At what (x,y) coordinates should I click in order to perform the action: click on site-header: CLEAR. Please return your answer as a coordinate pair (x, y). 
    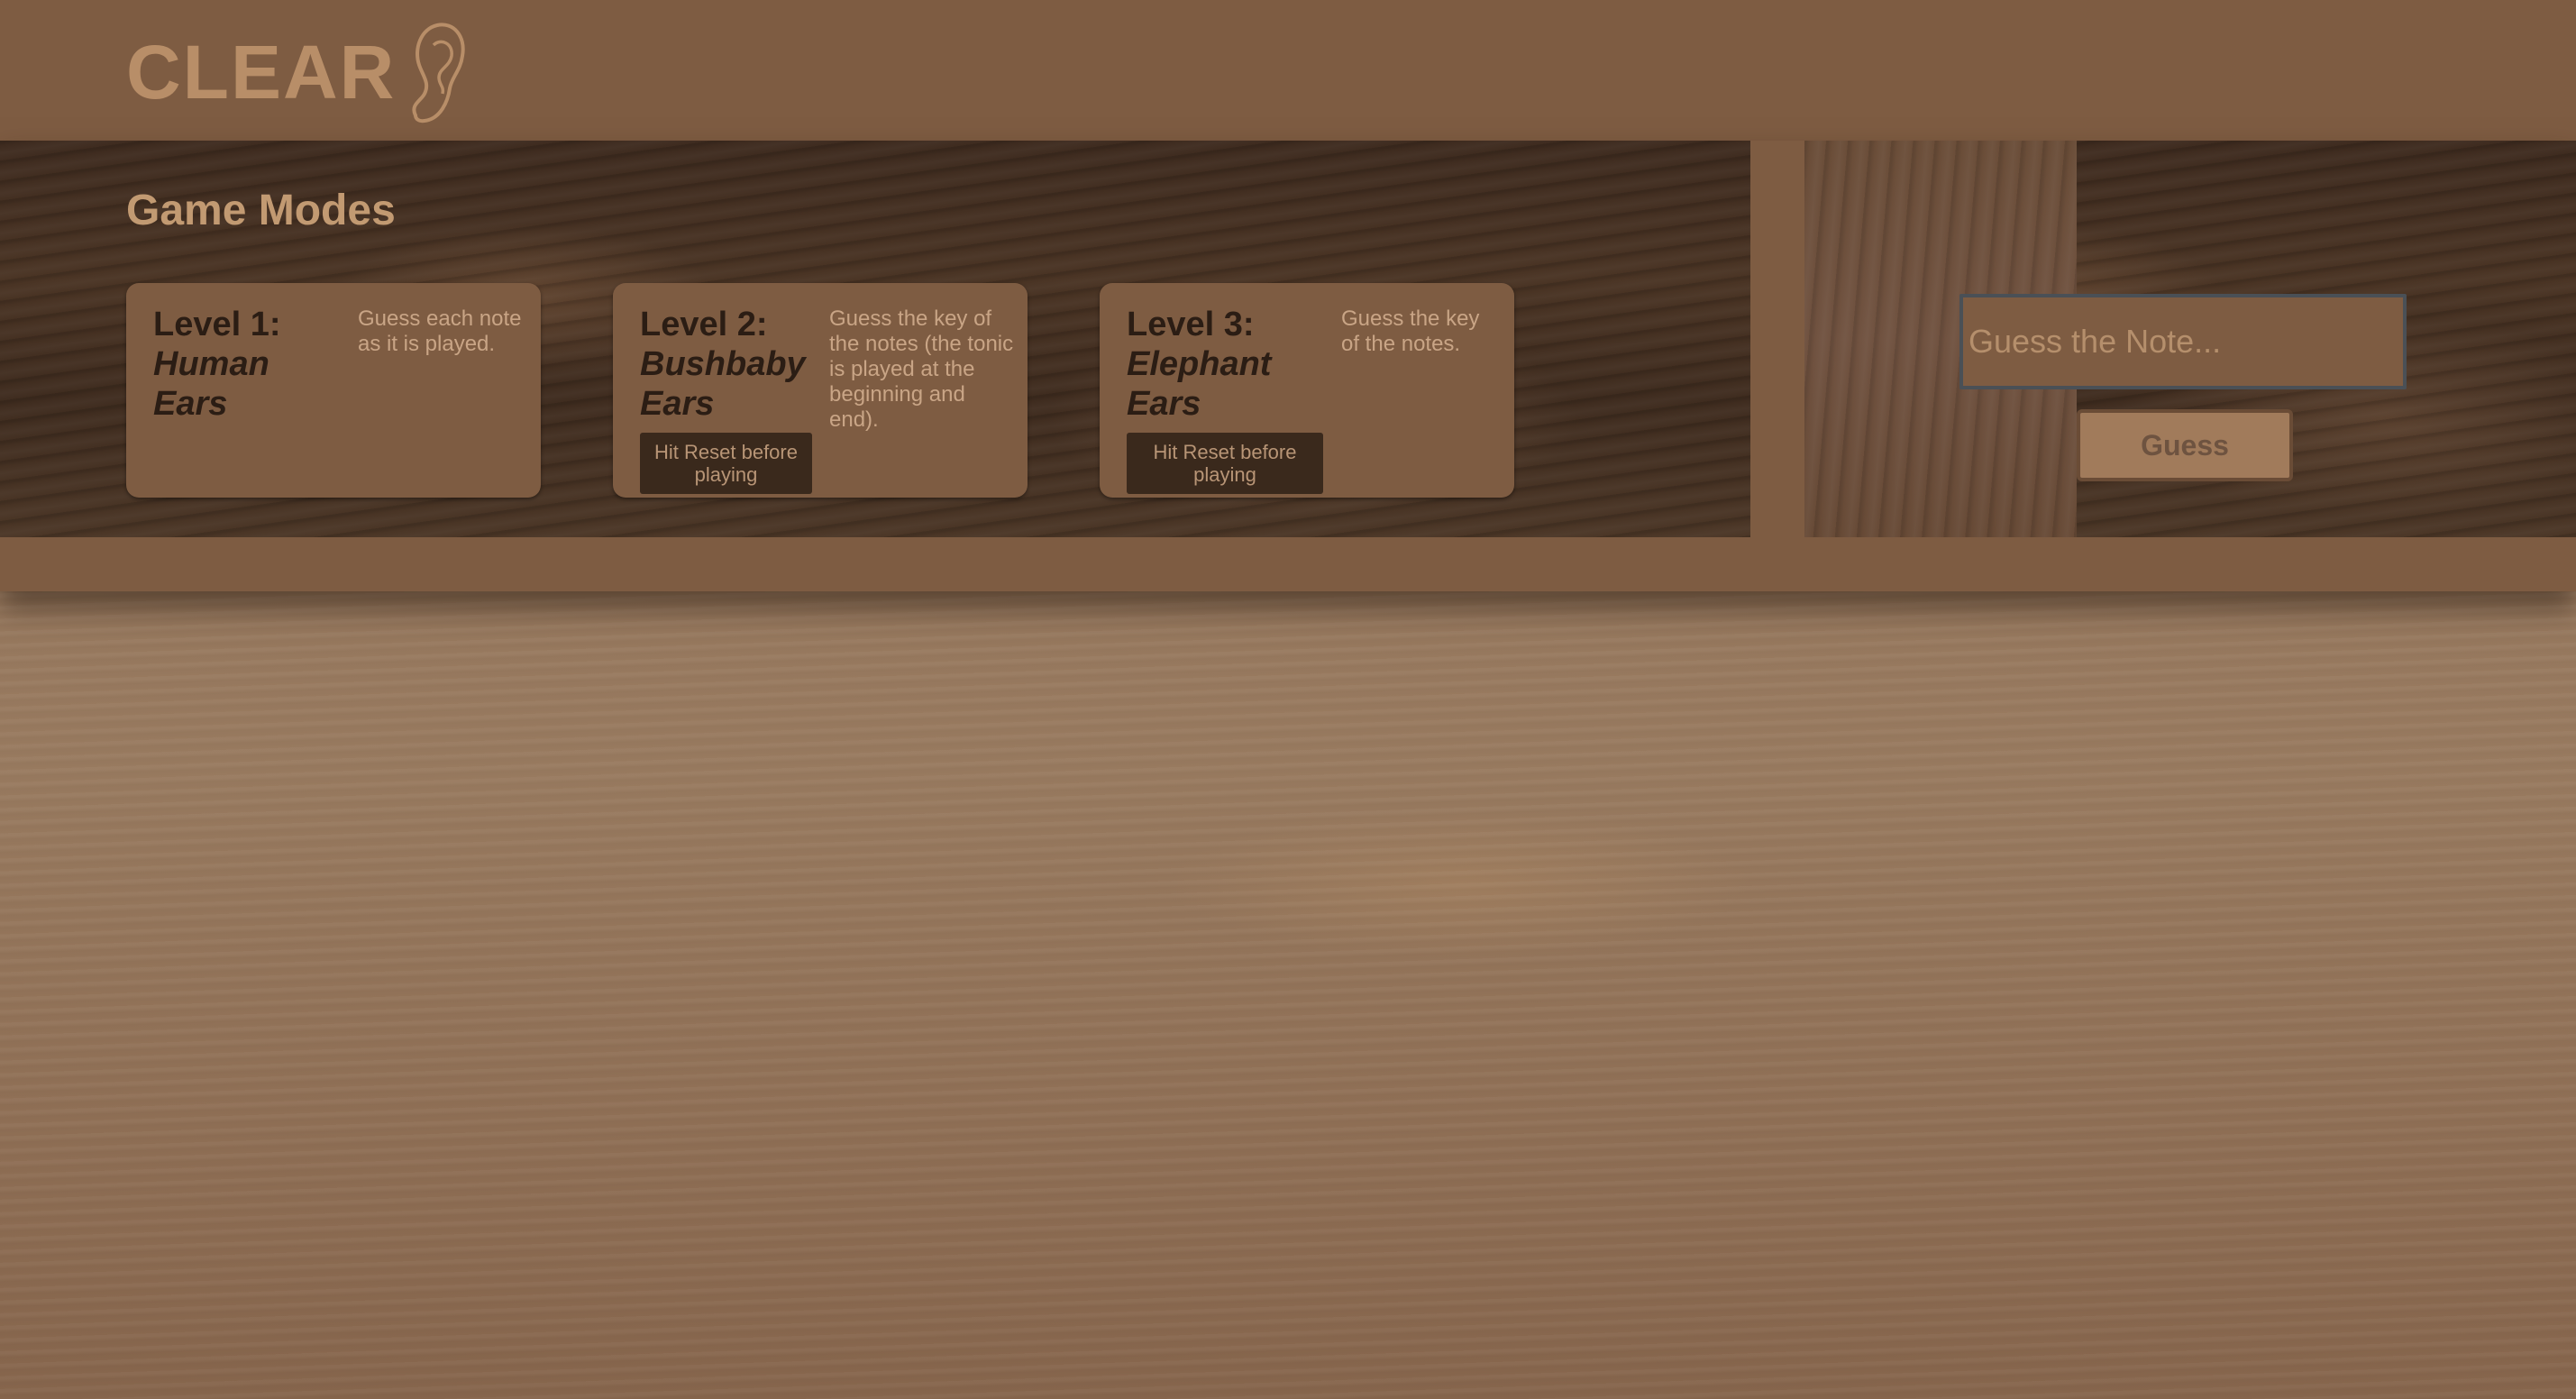
    Looking at the image, I should click on (1288, 70).